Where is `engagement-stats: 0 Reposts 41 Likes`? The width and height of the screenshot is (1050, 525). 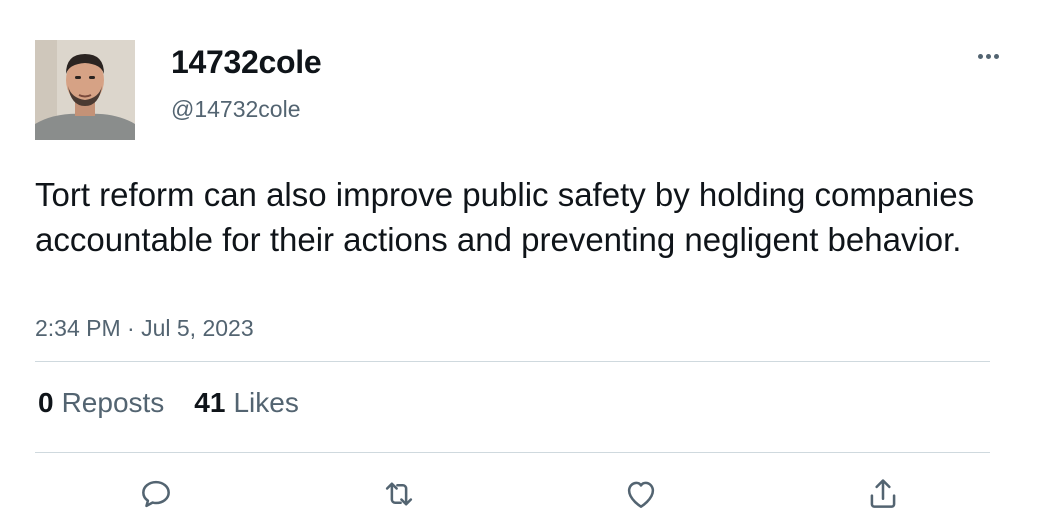 engagement-stats: 0 Reposts 41 Likes is located at coordinates (183, 403).